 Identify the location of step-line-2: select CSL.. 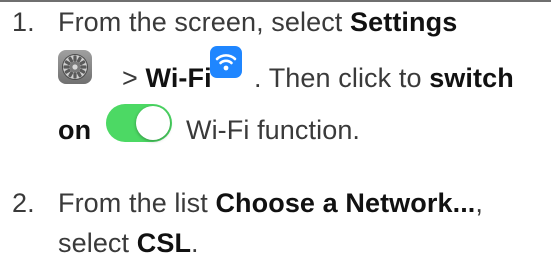
(300, 243).